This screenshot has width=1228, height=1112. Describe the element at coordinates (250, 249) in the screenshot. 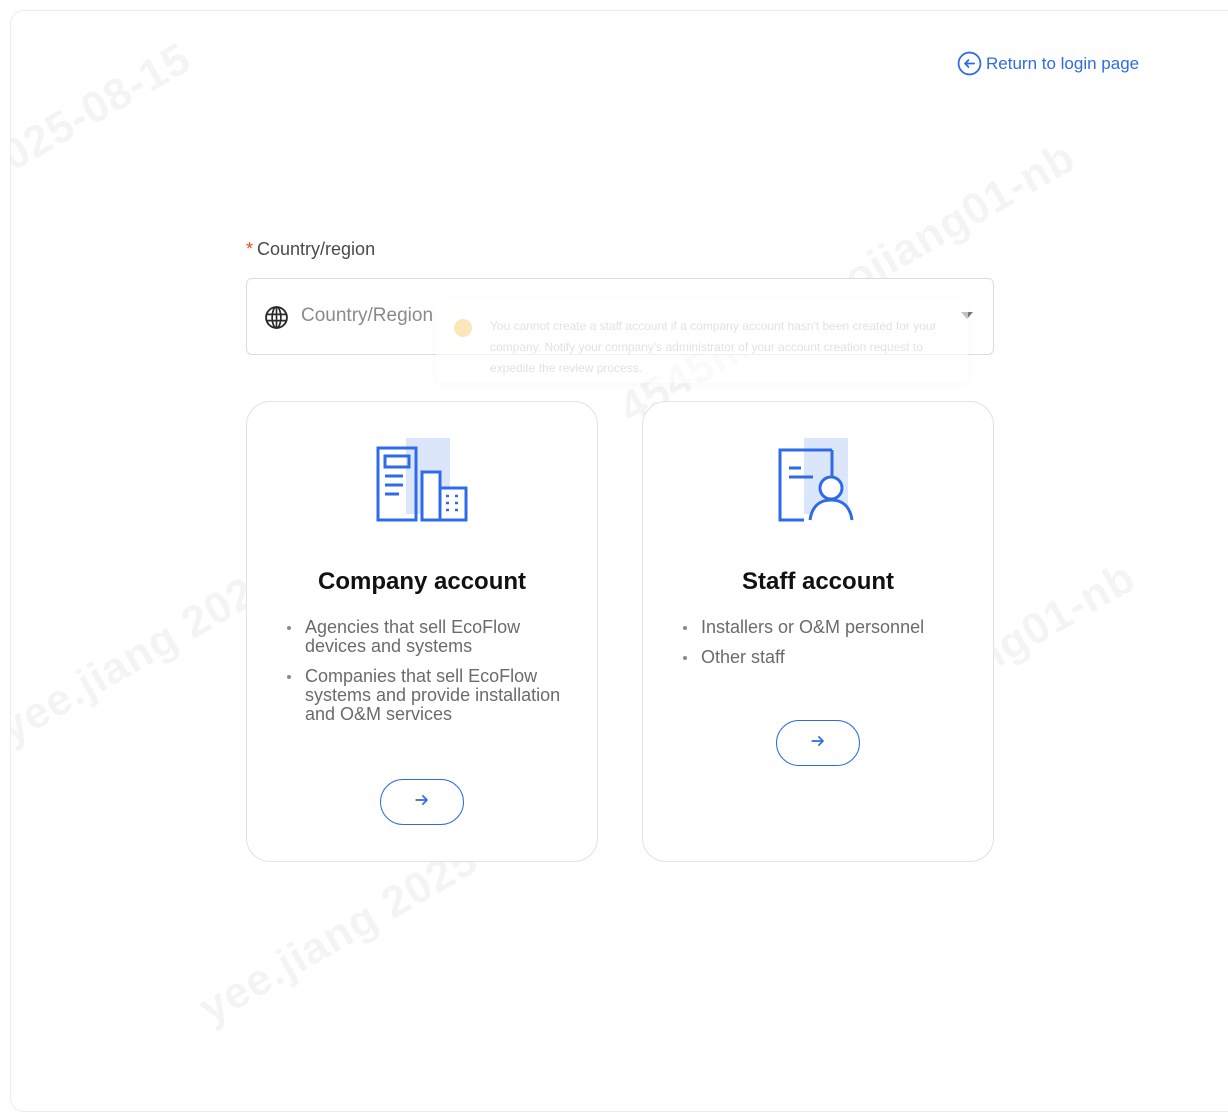

I see `required-mark: *` at that location.